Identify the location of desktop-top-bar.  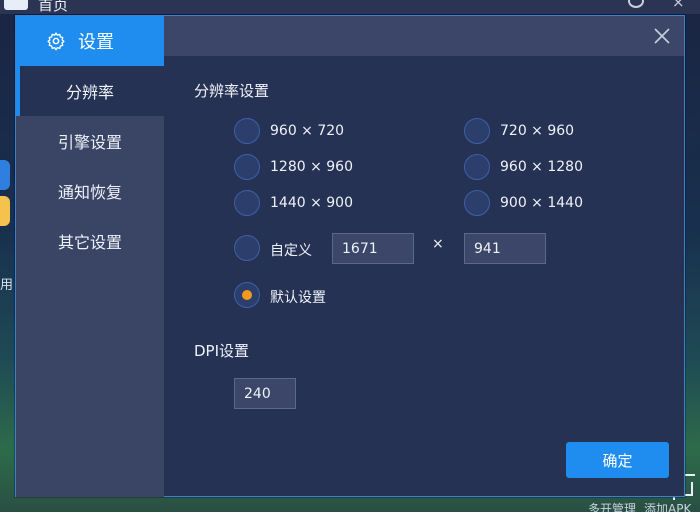
(350, 7).